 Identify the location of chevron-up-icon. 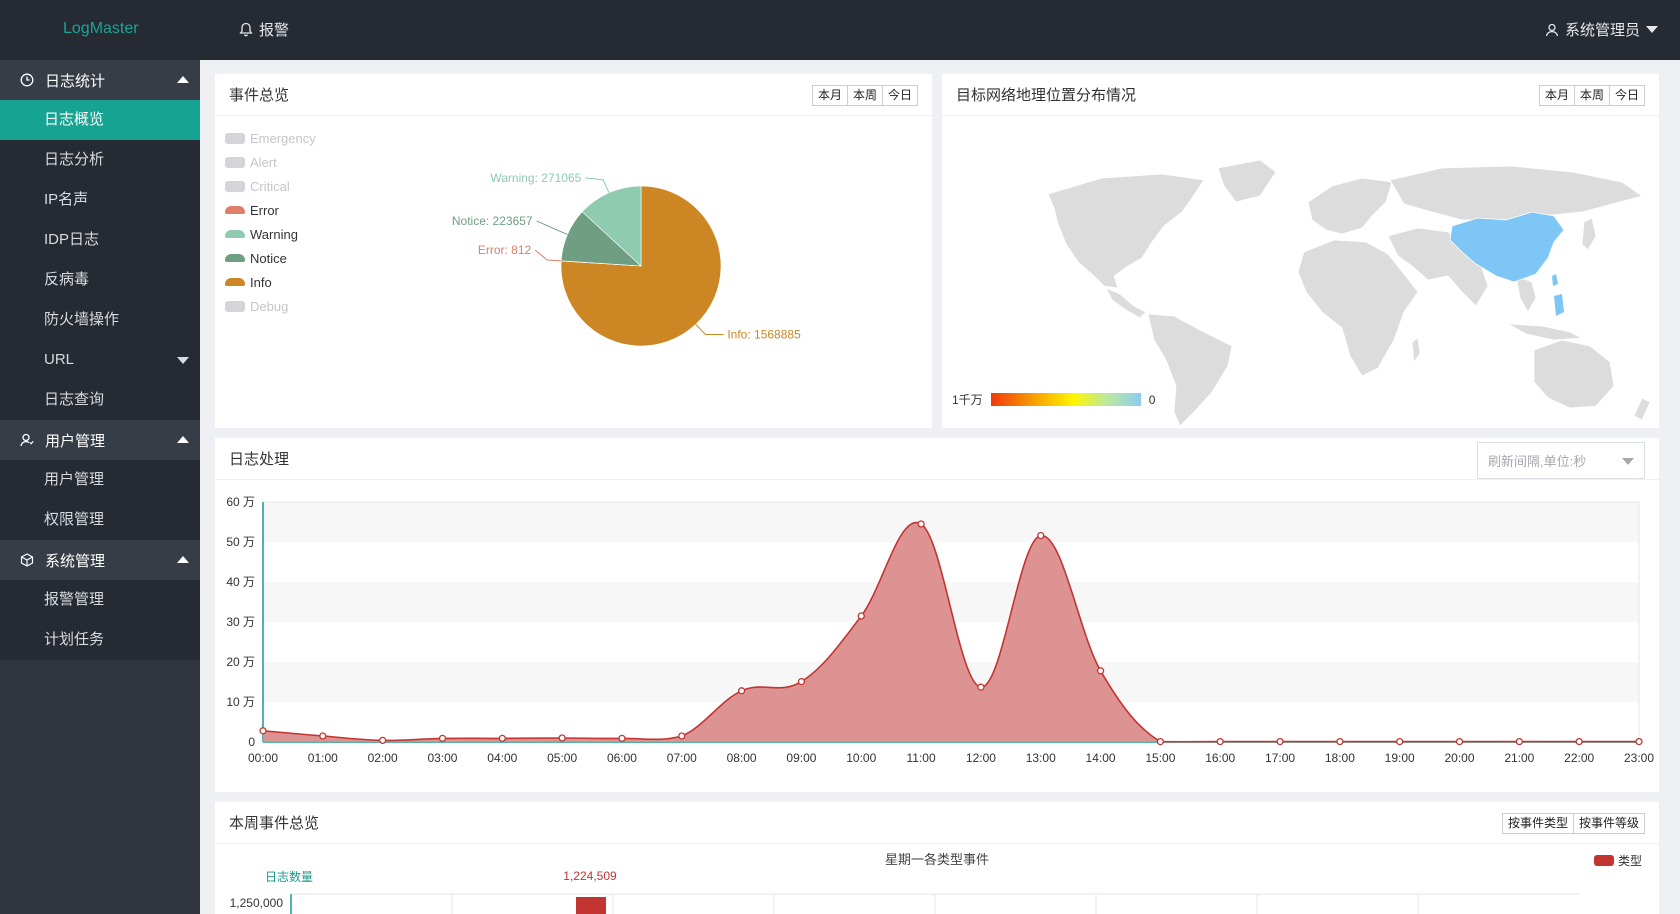
(183, 559).